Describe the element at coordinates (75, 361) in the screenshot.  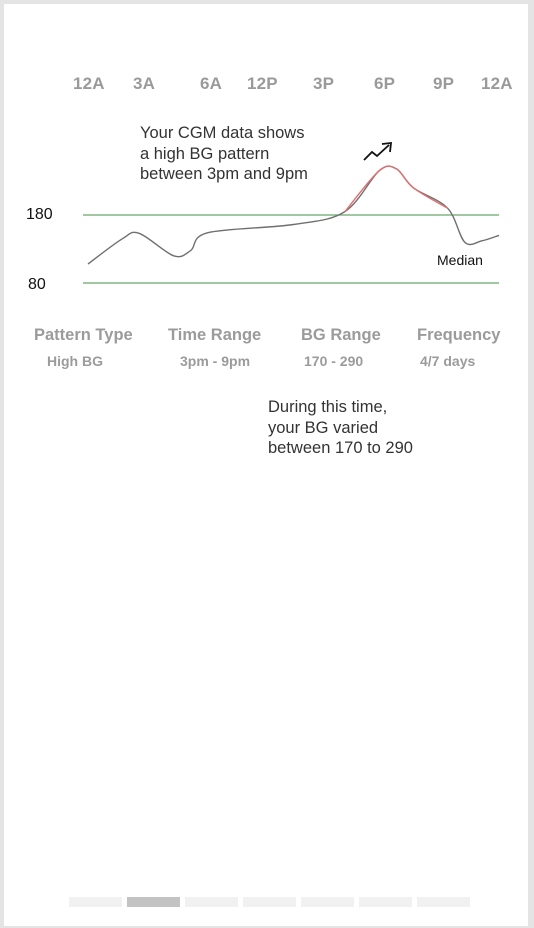
I see `column-value: High BG` at that location.